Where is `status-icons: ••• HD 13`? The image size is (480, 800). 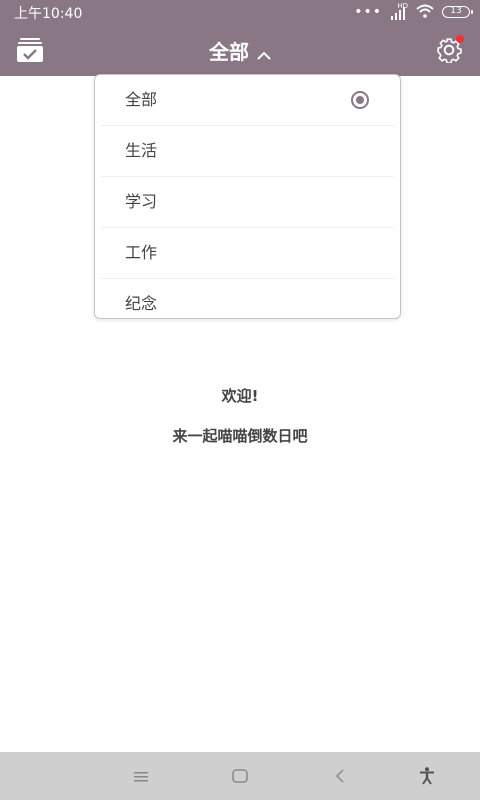 status-icons: ••• HD 13 is located at coordinates (413, 12).